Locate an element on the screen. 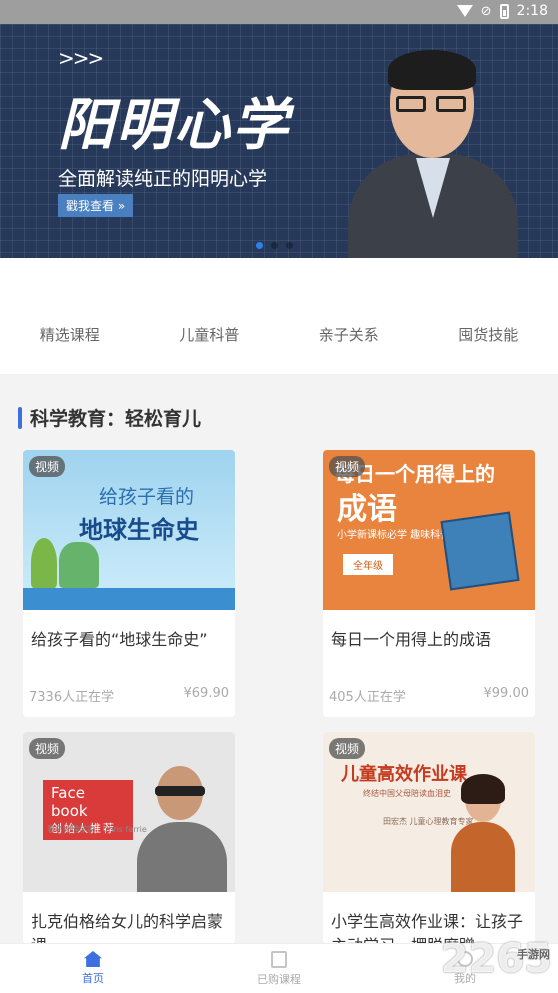  ground-illustration is located at coordinates (129, 599).